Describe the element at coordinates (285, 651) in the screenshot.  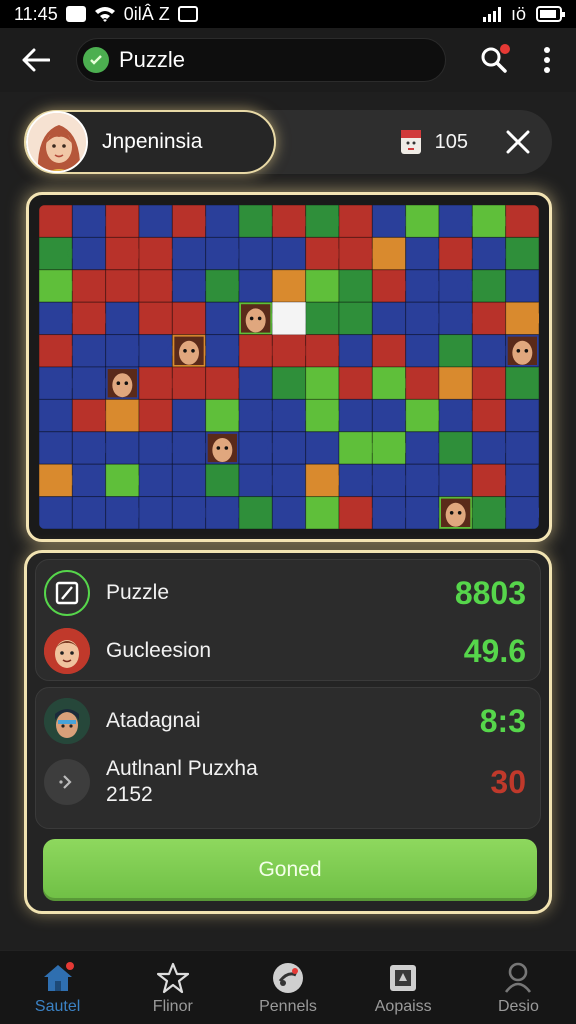
I see `list-item: Gucleesion 49.6` at that location.